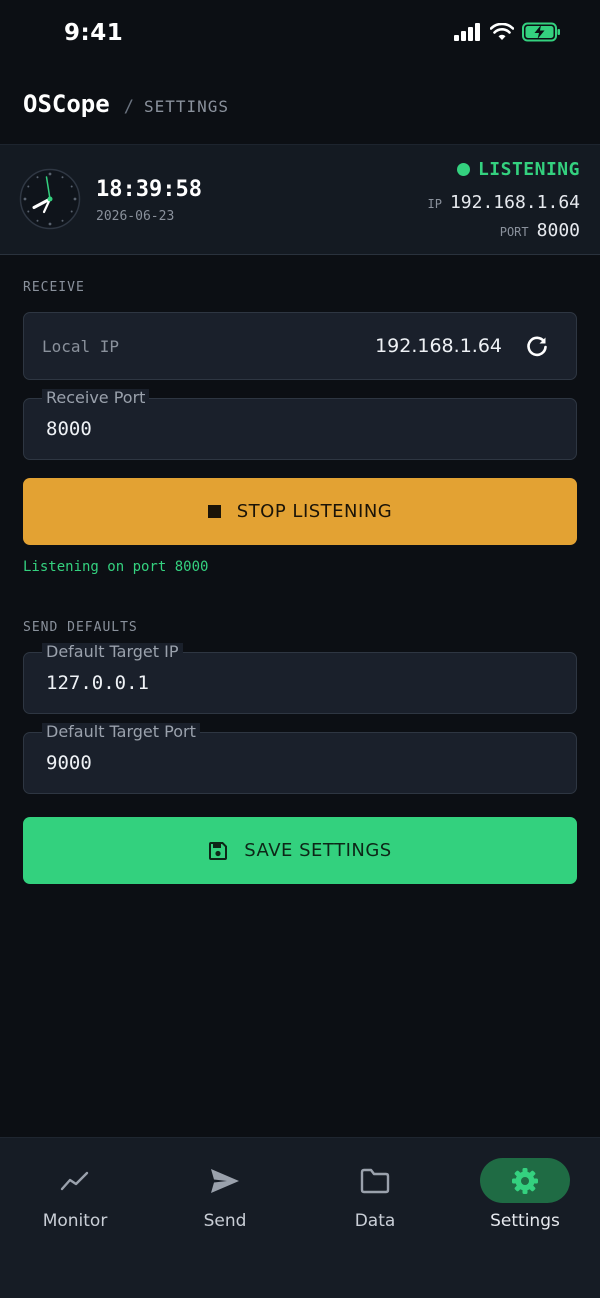  What do you see at coordinates (218, 850) in the screenshot?
I see `save-icon` at bounding box center [218, 850].